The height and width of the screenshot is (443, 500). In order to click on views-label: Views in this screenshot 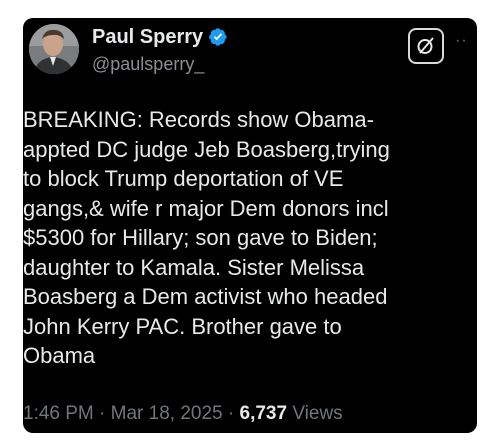, I will do `click(317, 413)`.